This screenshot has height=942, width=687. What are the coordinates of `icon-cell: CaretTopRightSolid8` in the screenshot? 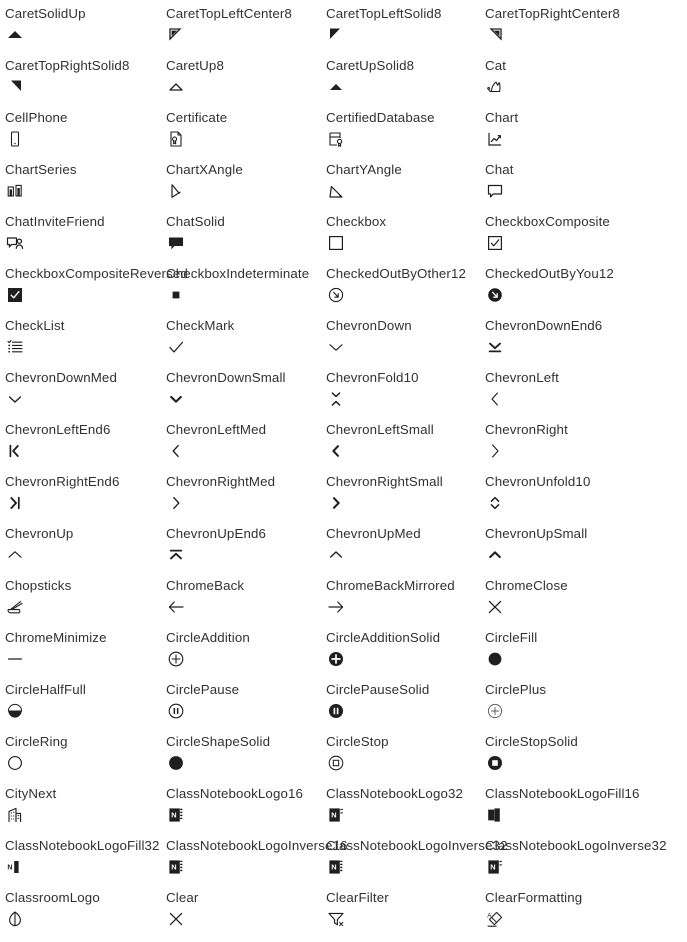 It's located at (85, 84).